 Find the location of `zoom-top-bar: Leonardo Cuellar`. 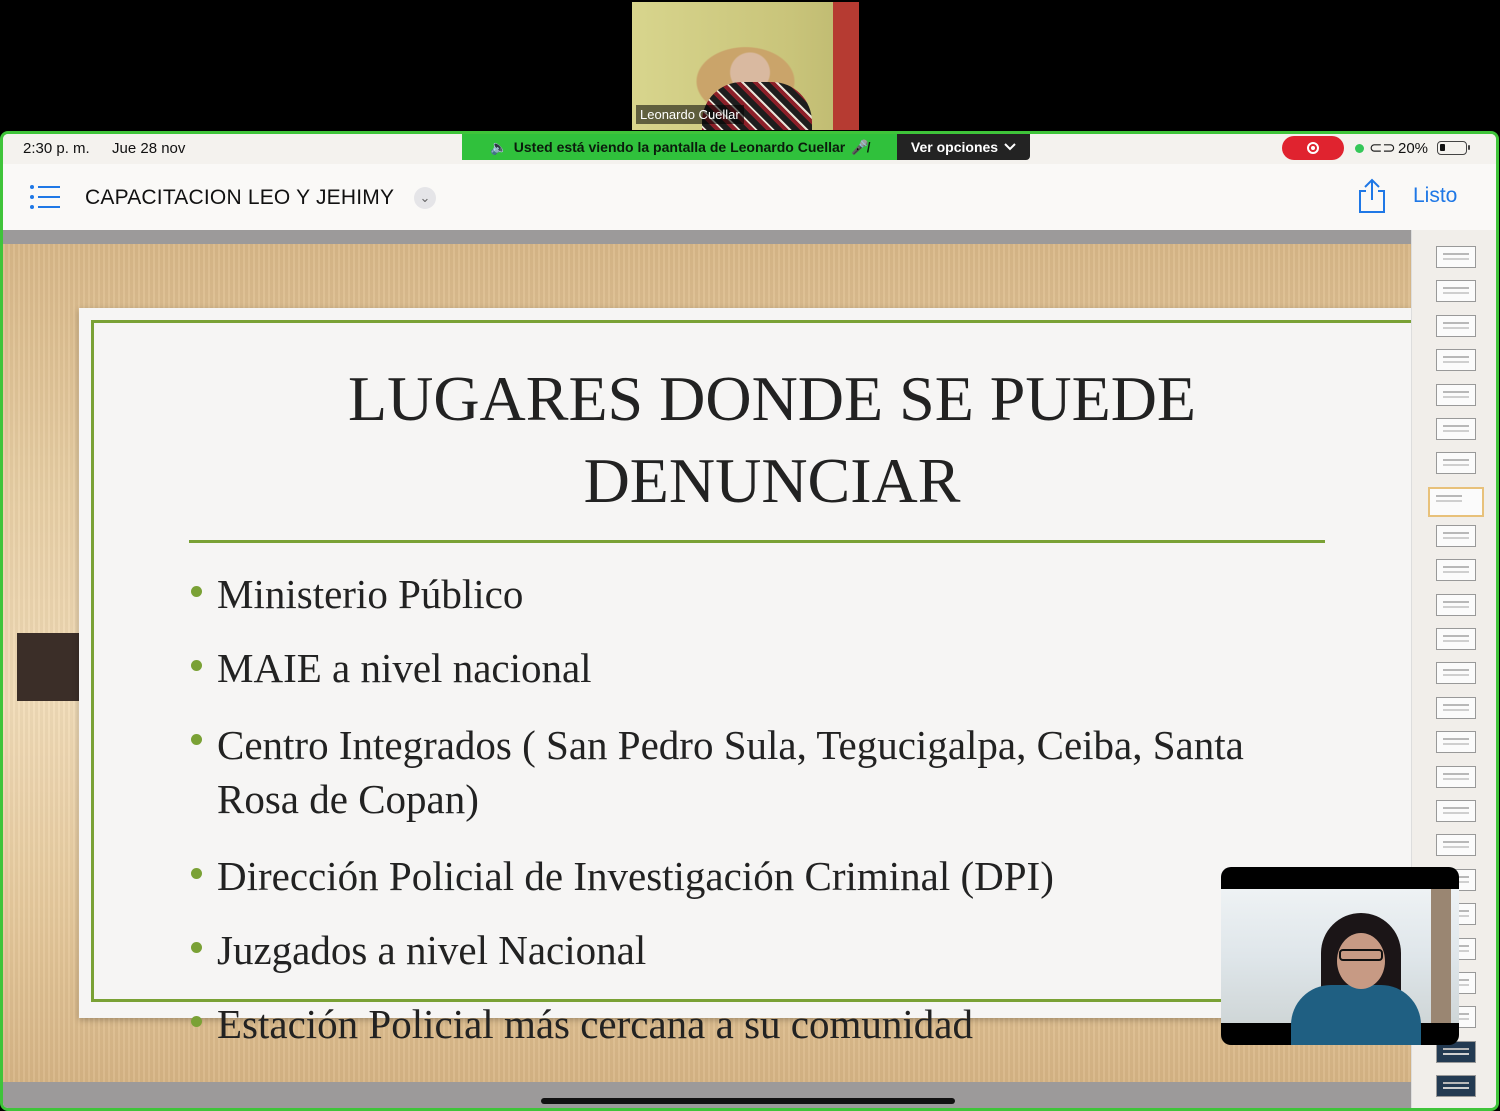

zoom-top-bar: Leonardo Cuellar is located at coordinates (750, 66).